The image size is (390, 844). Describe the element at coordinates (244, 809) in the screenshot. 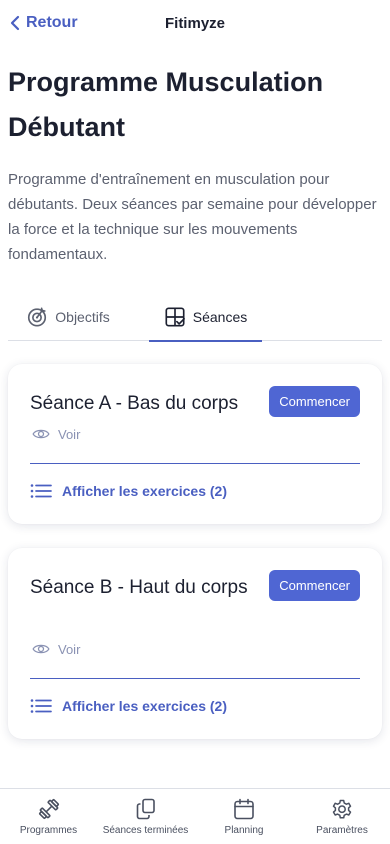

I see `calendar-icon` at that location.